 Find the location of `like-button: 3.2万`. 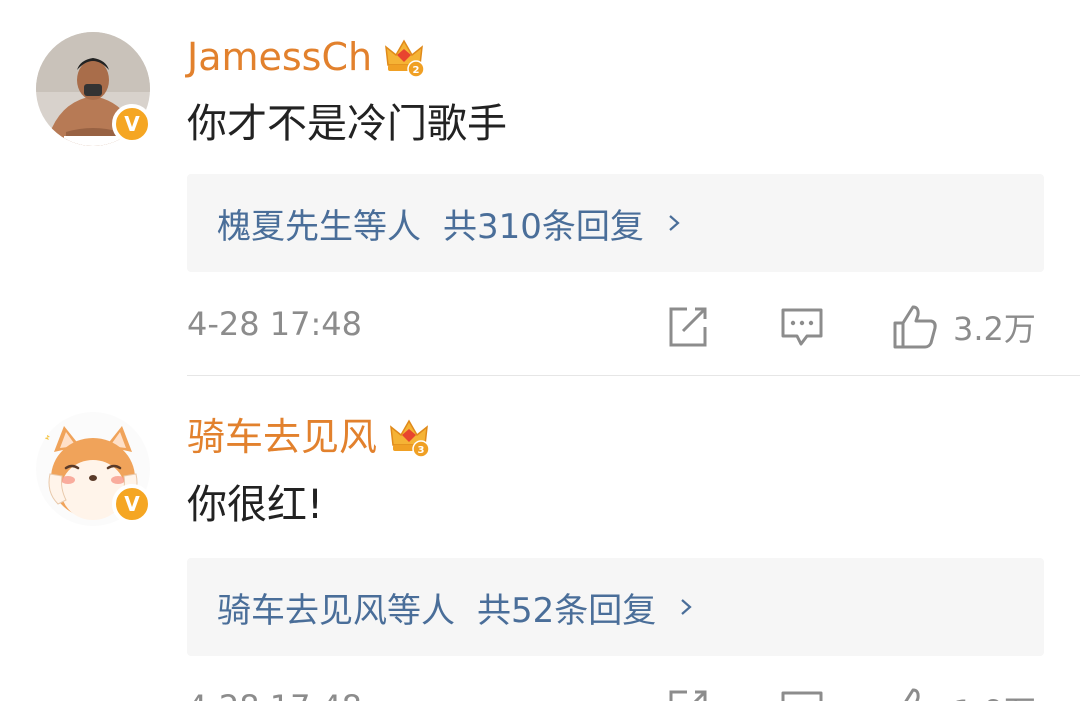

like-button: 3.2万 is located at coordinates (963, 327).